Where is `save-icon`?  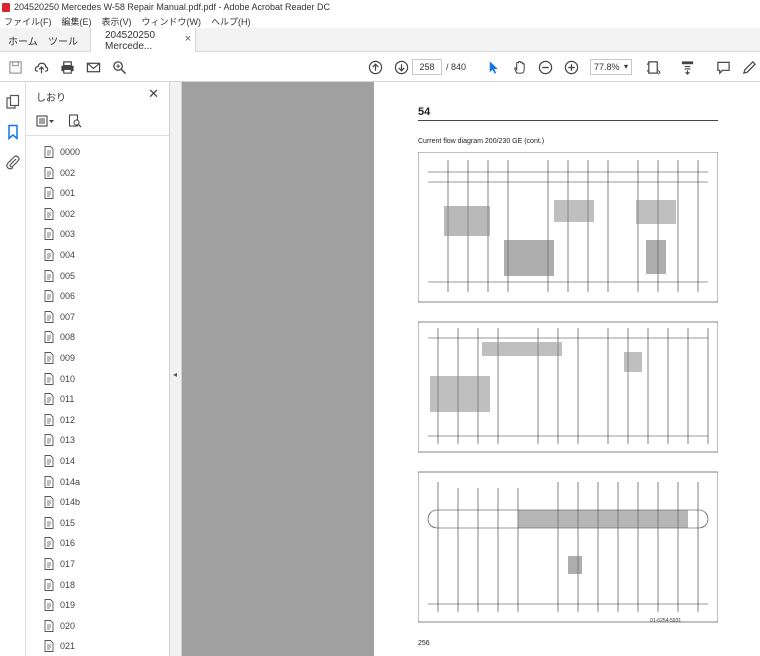
save-icon is located at coordinates (15, 67).